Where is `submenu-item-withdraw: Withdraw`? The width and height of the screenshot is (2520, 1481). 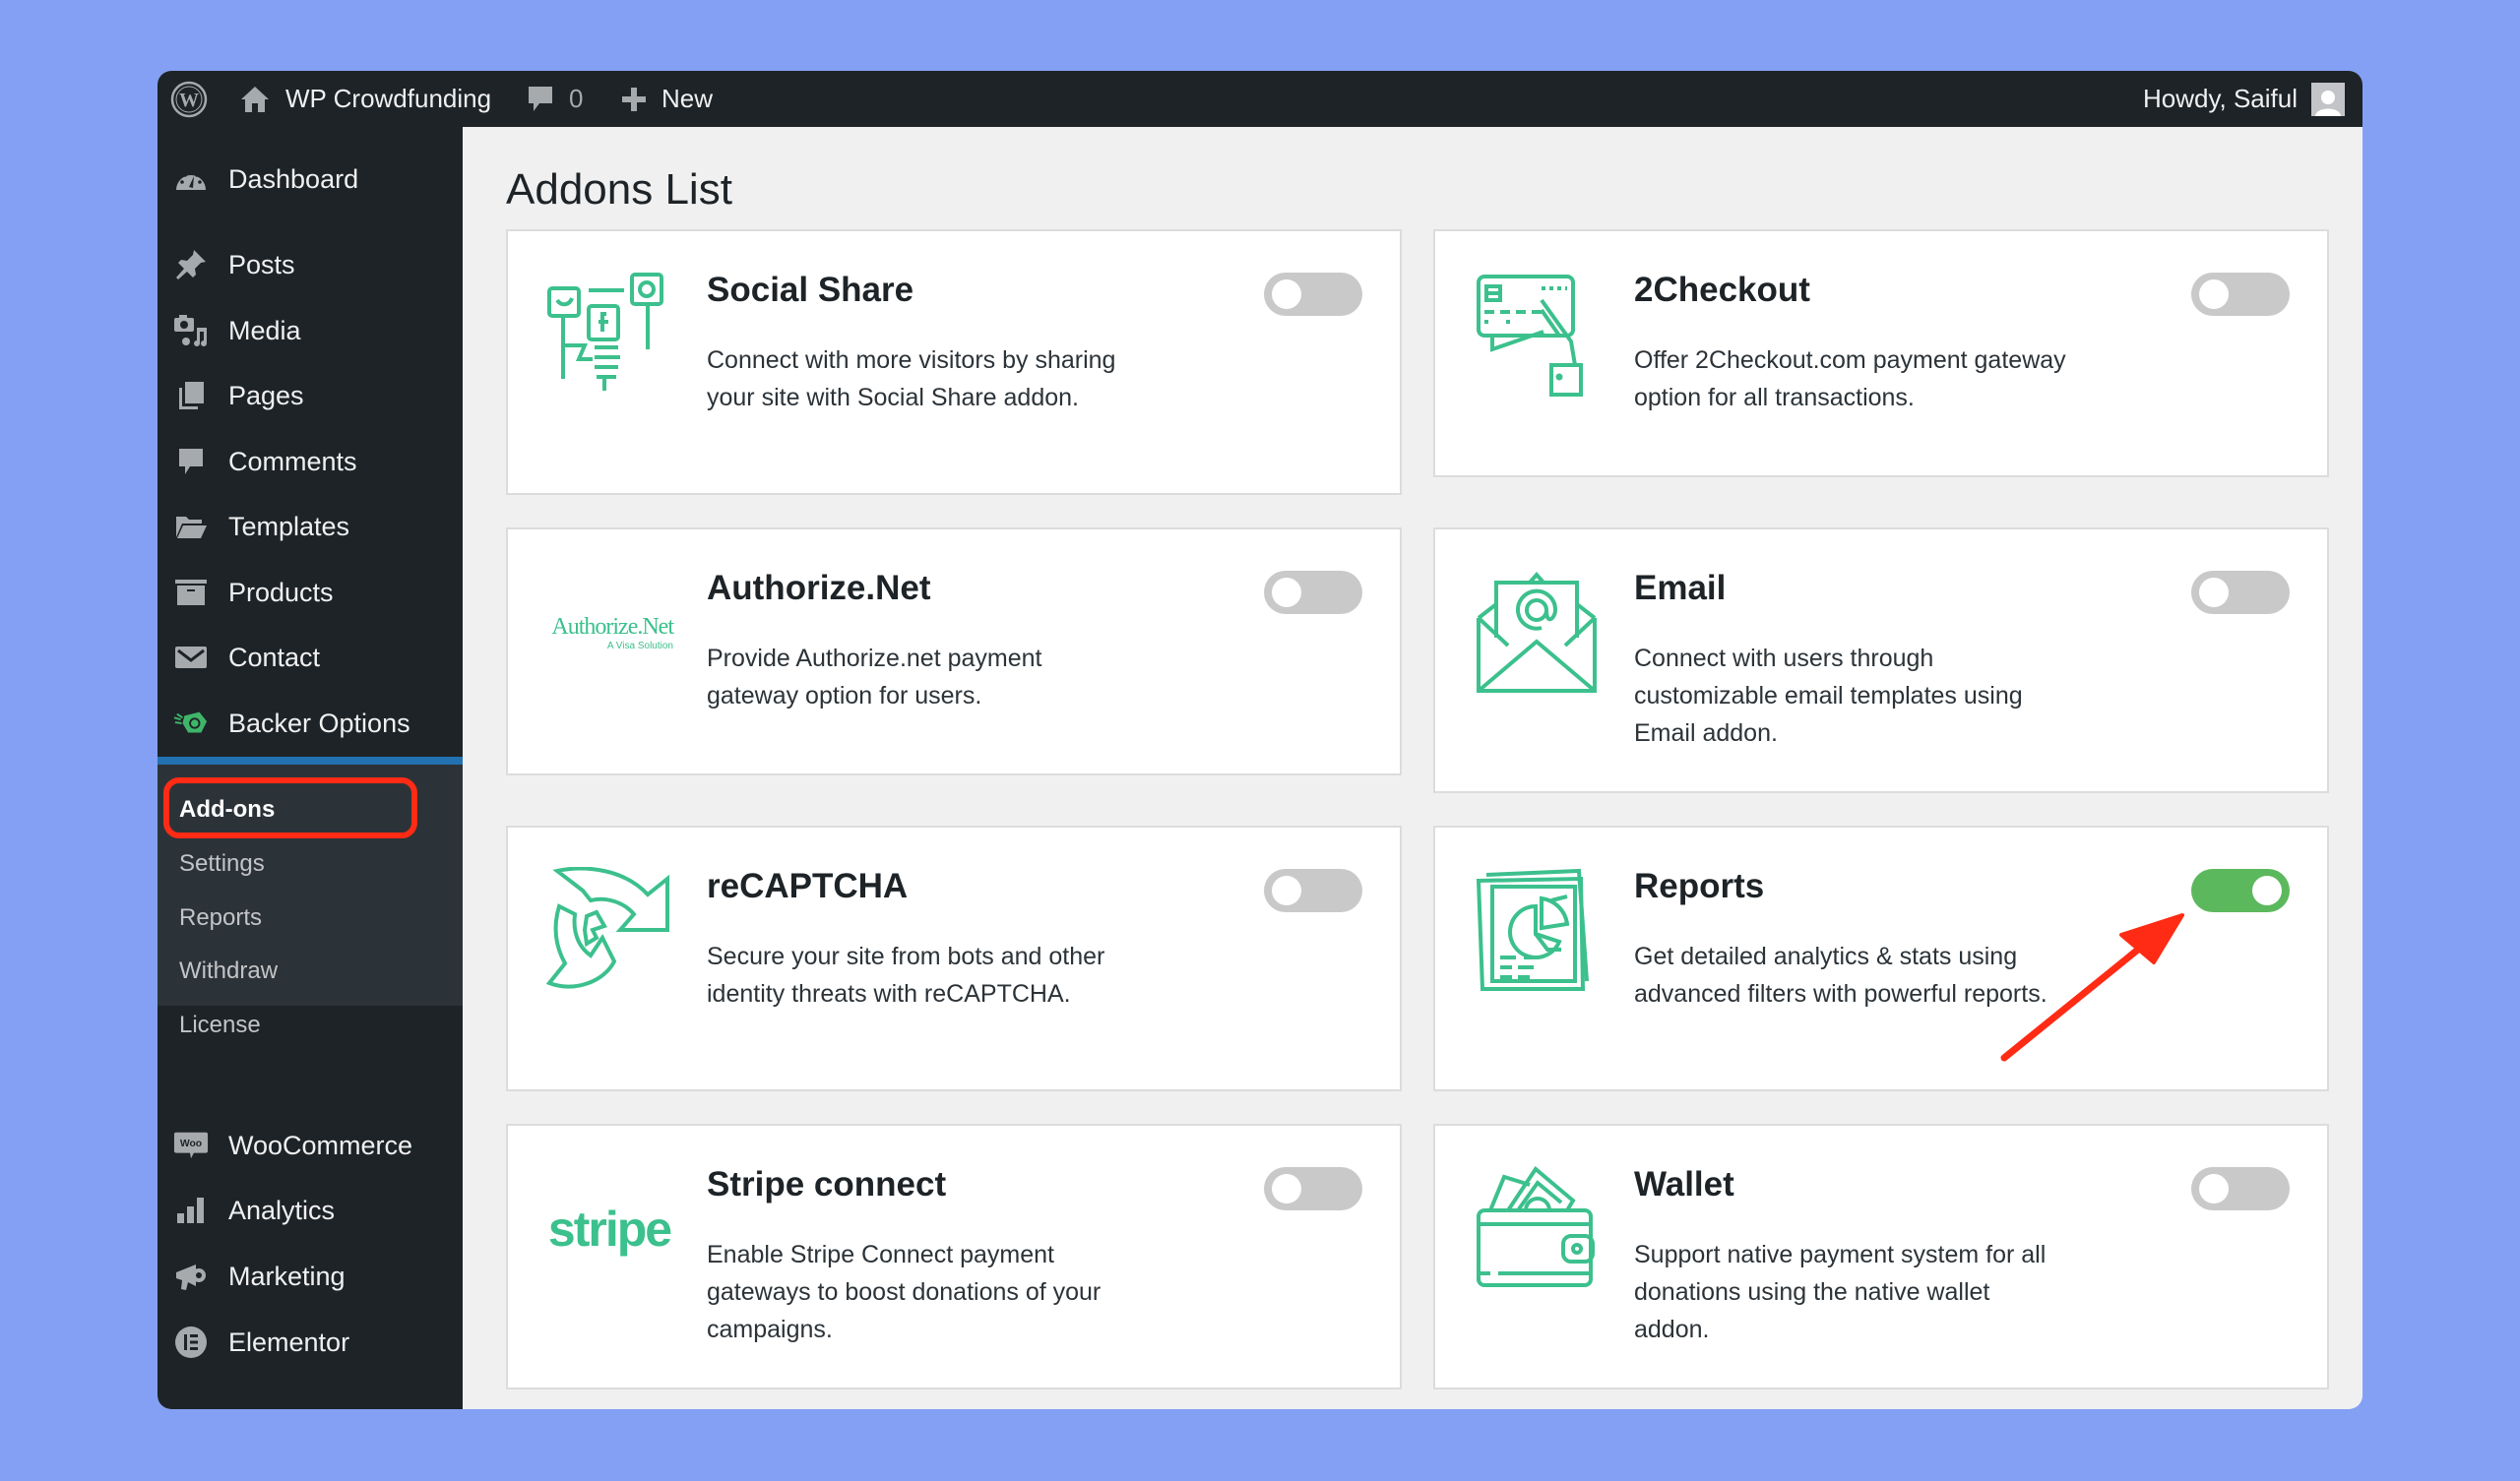 submenu-item-withdraw: Withdraw is located at coordinates (228, 971).